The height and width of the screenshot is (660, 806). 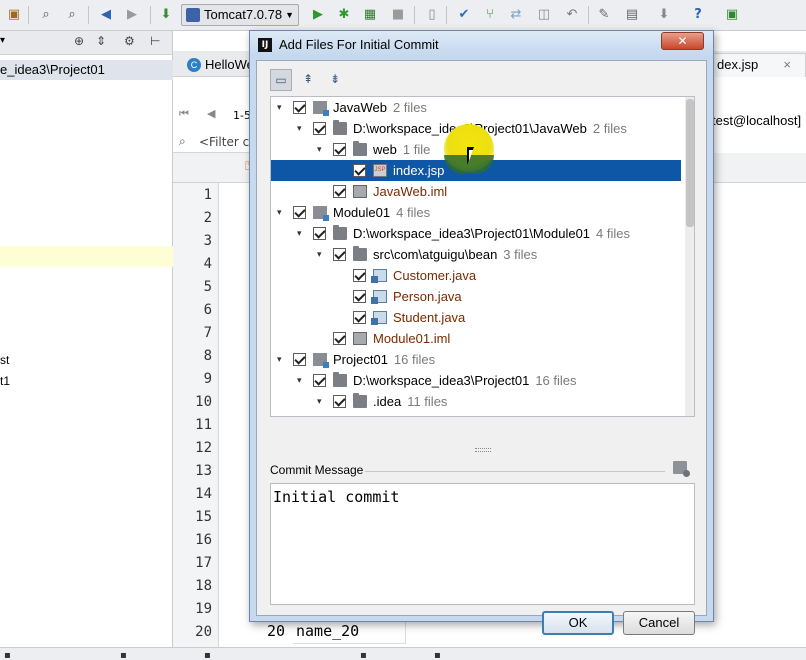 What do you see at coordinates (360, 107) in the screenshot?
I see `tree-item-name: JavaWeb` at bounding box center [360, 107].